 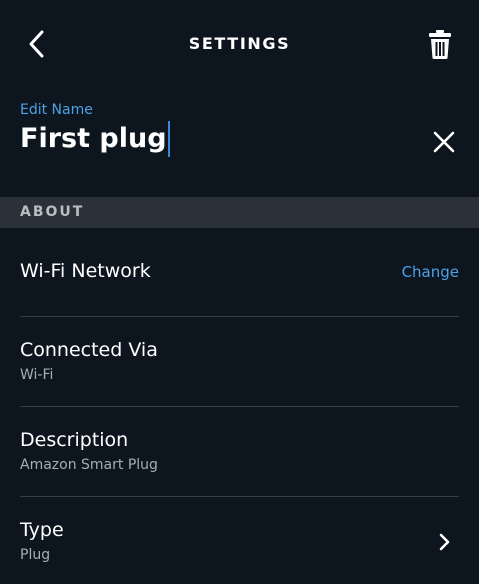 I want to click on description-title: Description, so click(x=74, y=440).